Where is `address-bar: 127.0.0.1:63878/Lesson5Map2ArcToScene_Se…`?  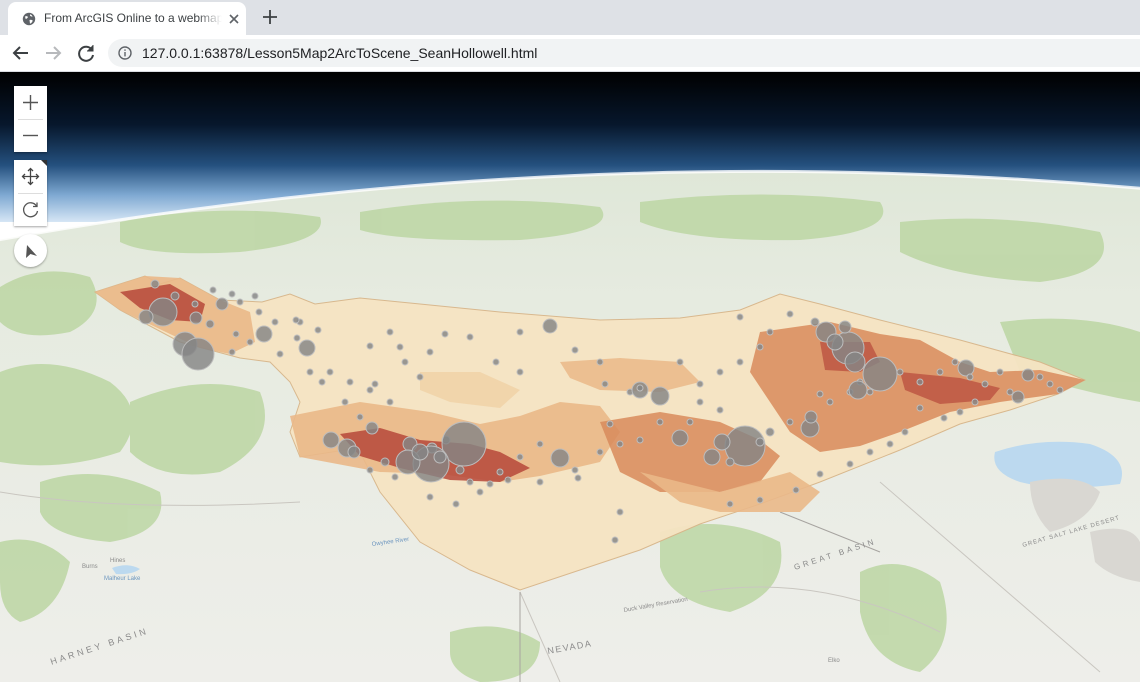
address-bar: 127.0.0.1:63878/Lesson5Map2ArcToScene_Se… is located at coordinates (624, 53).